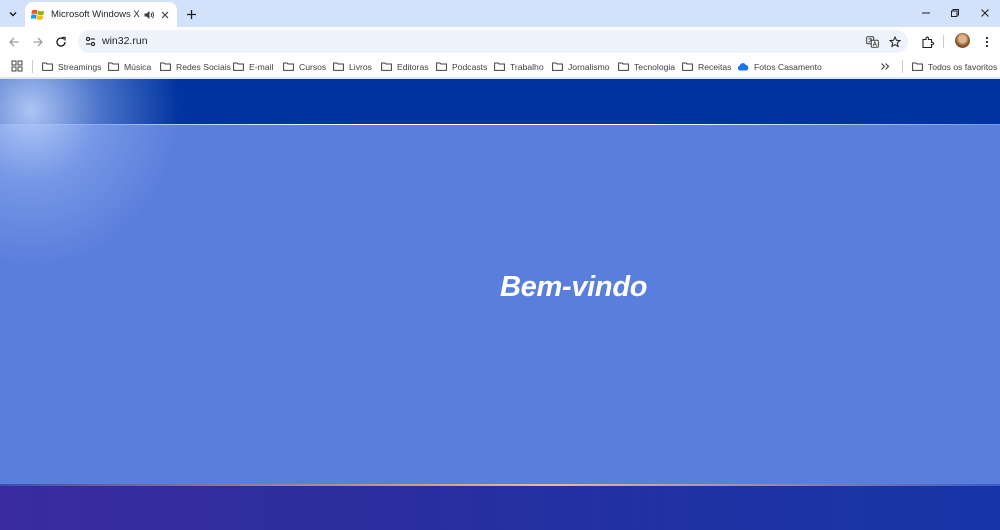  I want to click on bookmark-folder-receitas: Receitas, so click(706, 66).